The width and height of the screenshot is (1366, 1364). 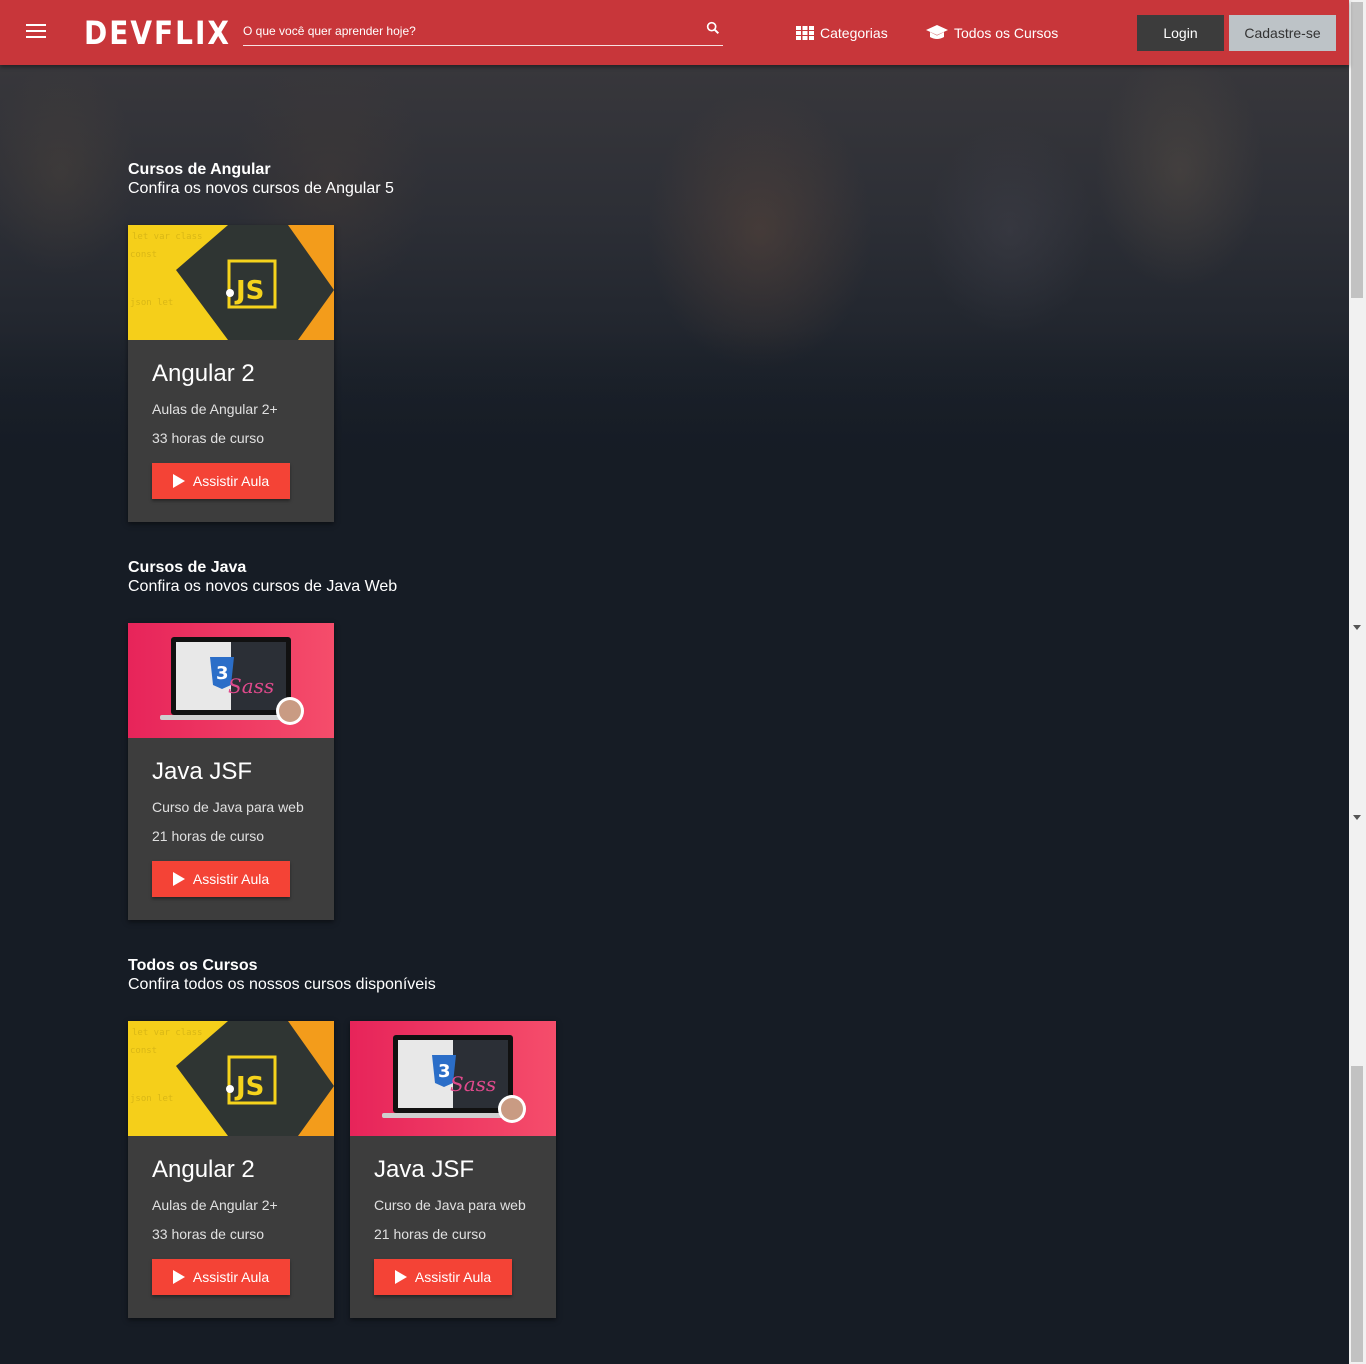 I want to click on search-input, so click(x=463, y=31).